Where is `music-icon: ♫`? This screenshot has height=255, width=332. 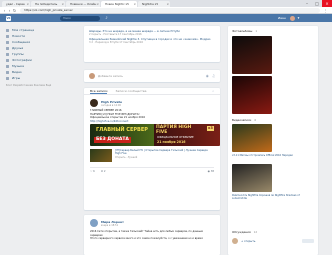
music-icon: ♫ is located at coordinates (213, 76).